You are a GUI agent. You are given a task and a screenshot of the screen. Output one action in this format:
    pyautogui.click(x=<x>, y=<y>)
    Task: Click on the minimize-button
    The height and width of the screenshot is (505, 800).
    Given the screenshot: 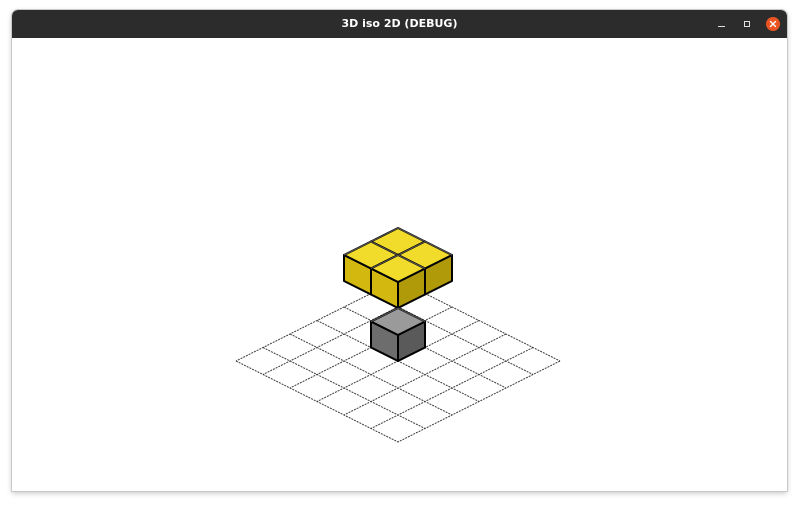 What is the action you would take?
    pyautogui.click(x=721, y=24)
    